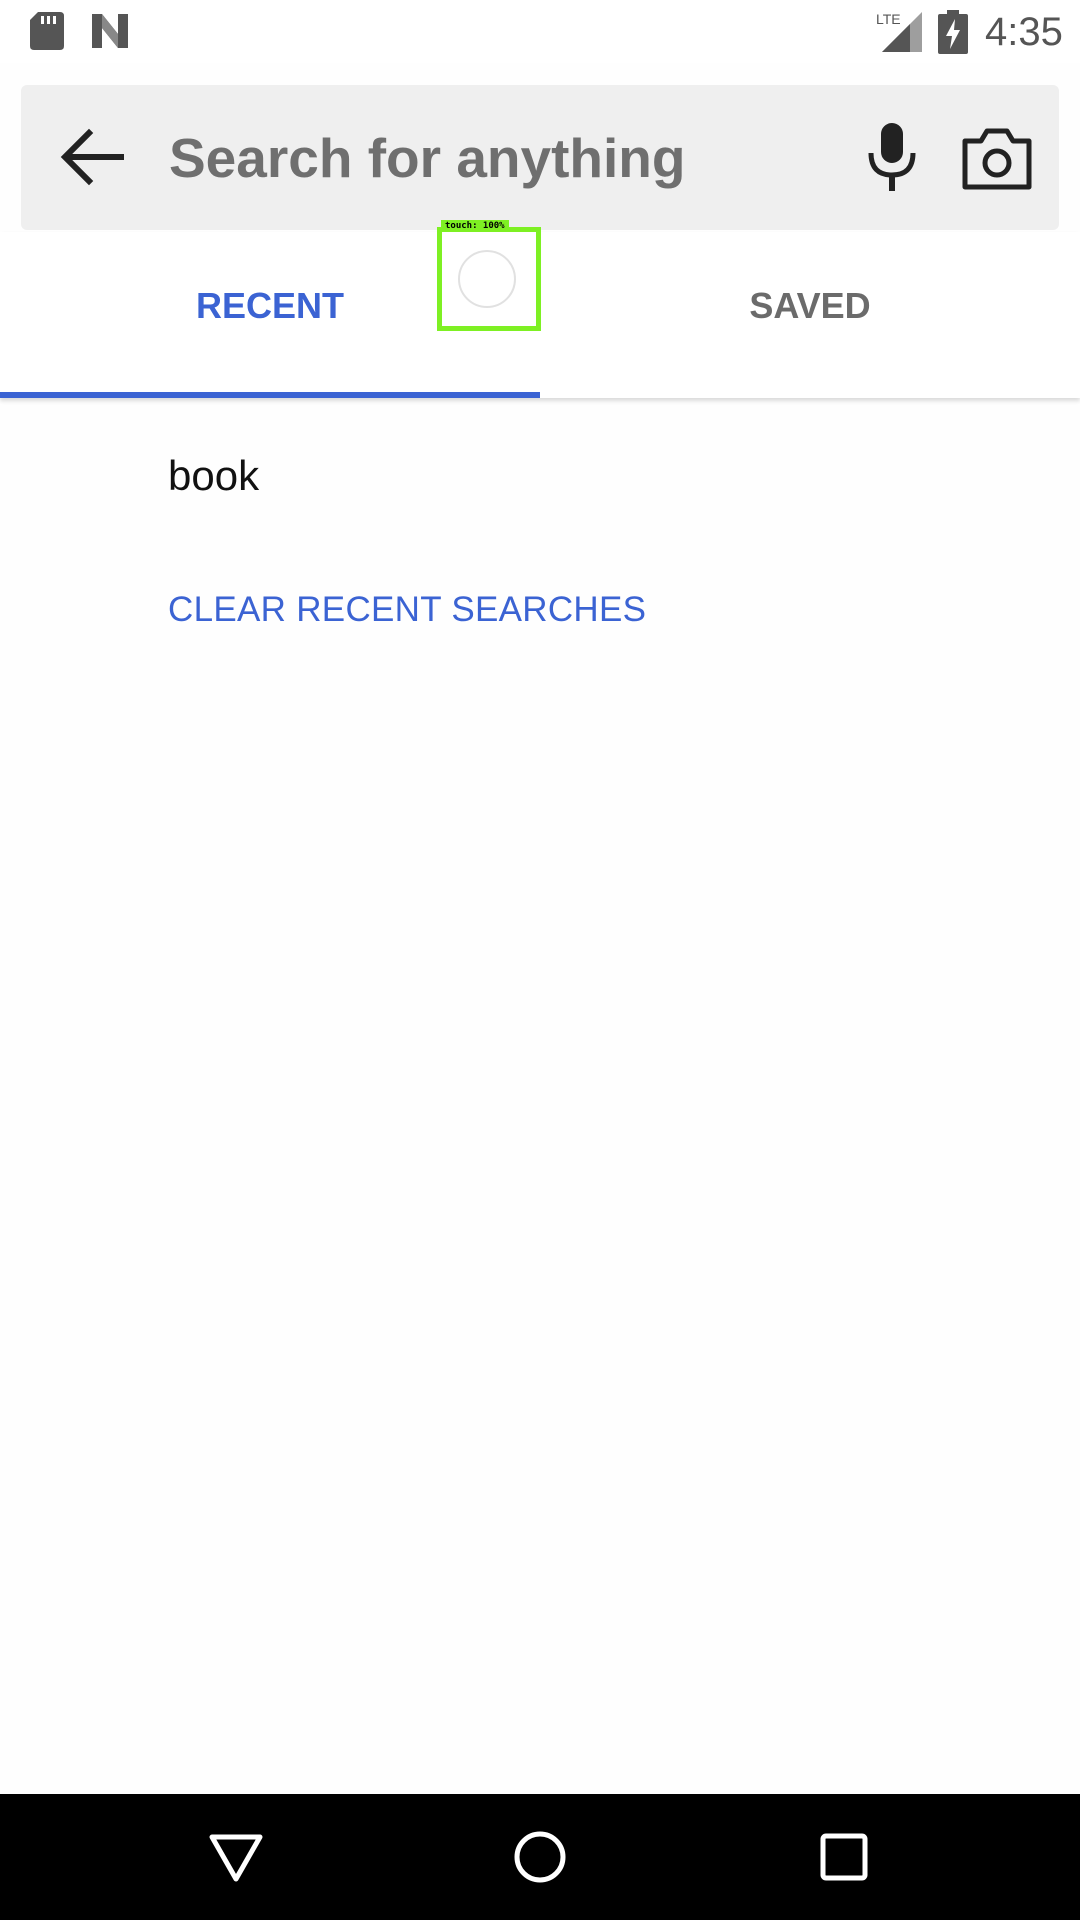 This screenshot has height=1920, width=1080. I want to click on mic-icon, so click(892, 158).